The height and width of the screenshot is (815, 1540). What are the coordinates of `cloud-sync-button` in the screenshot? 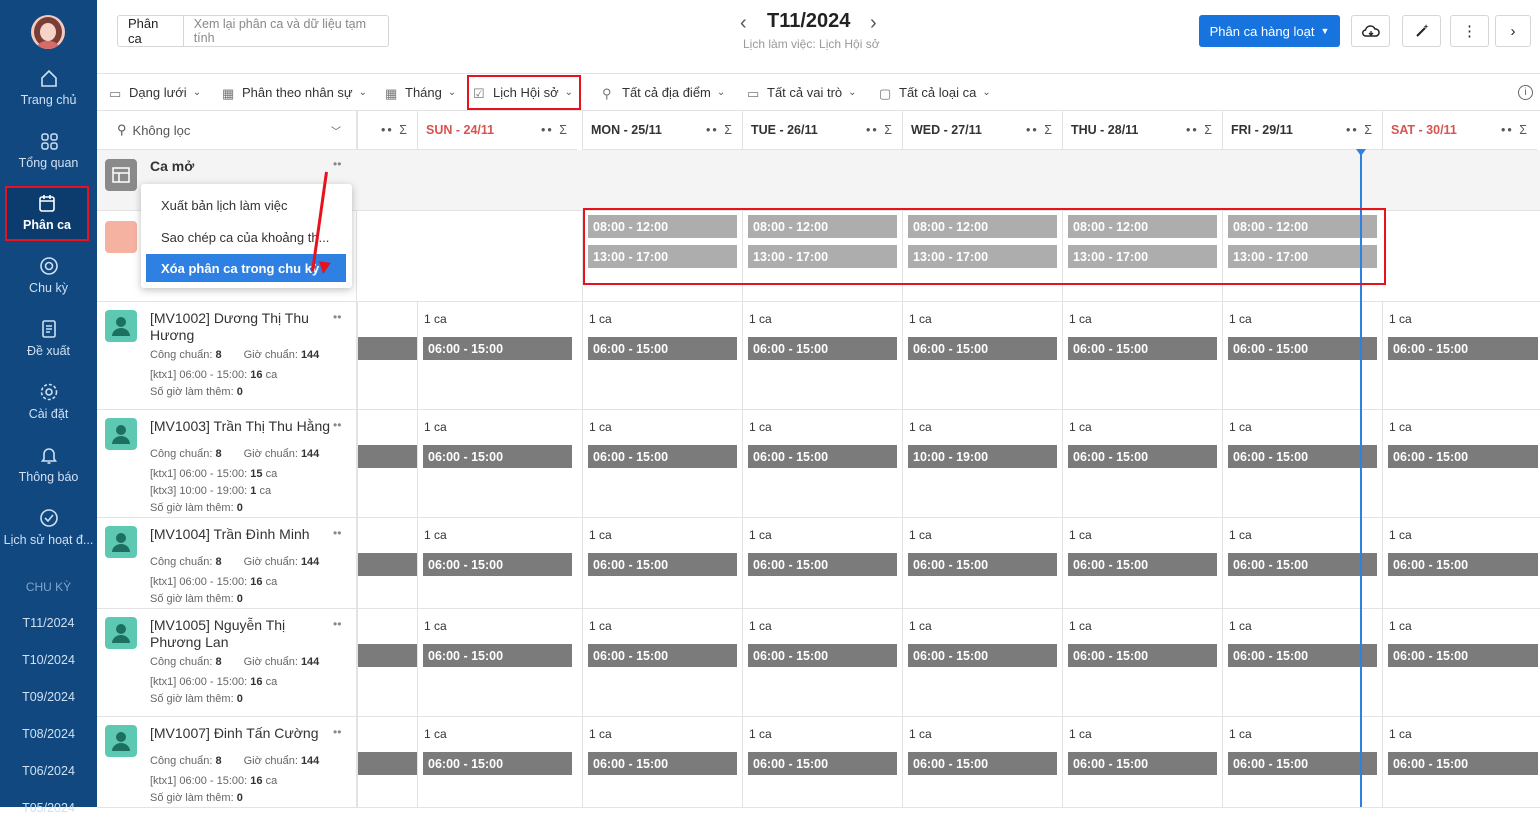 It's located at (1370, 31).